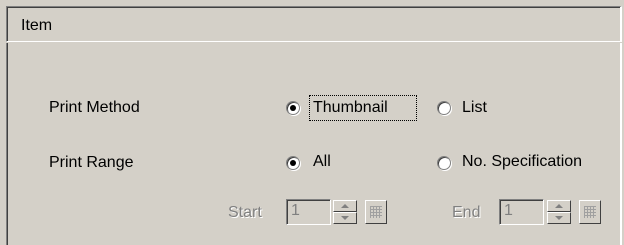  What do you see at coordinates (91, 162) in the screenshot?
I see `print-range-label: Print Range` at bounding box center [91, 162].